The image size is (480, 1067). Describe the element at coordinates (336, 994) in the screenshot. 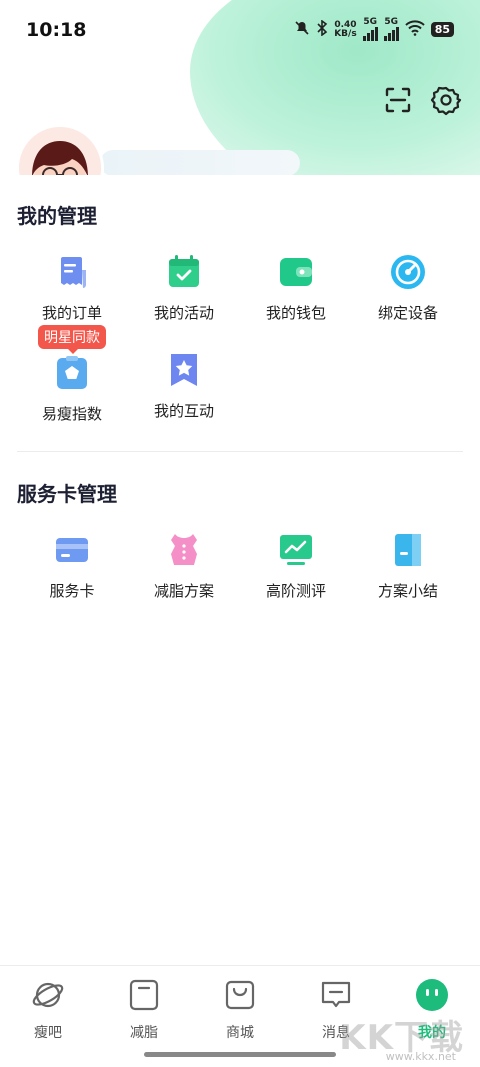

I see `message-icon` at that location.